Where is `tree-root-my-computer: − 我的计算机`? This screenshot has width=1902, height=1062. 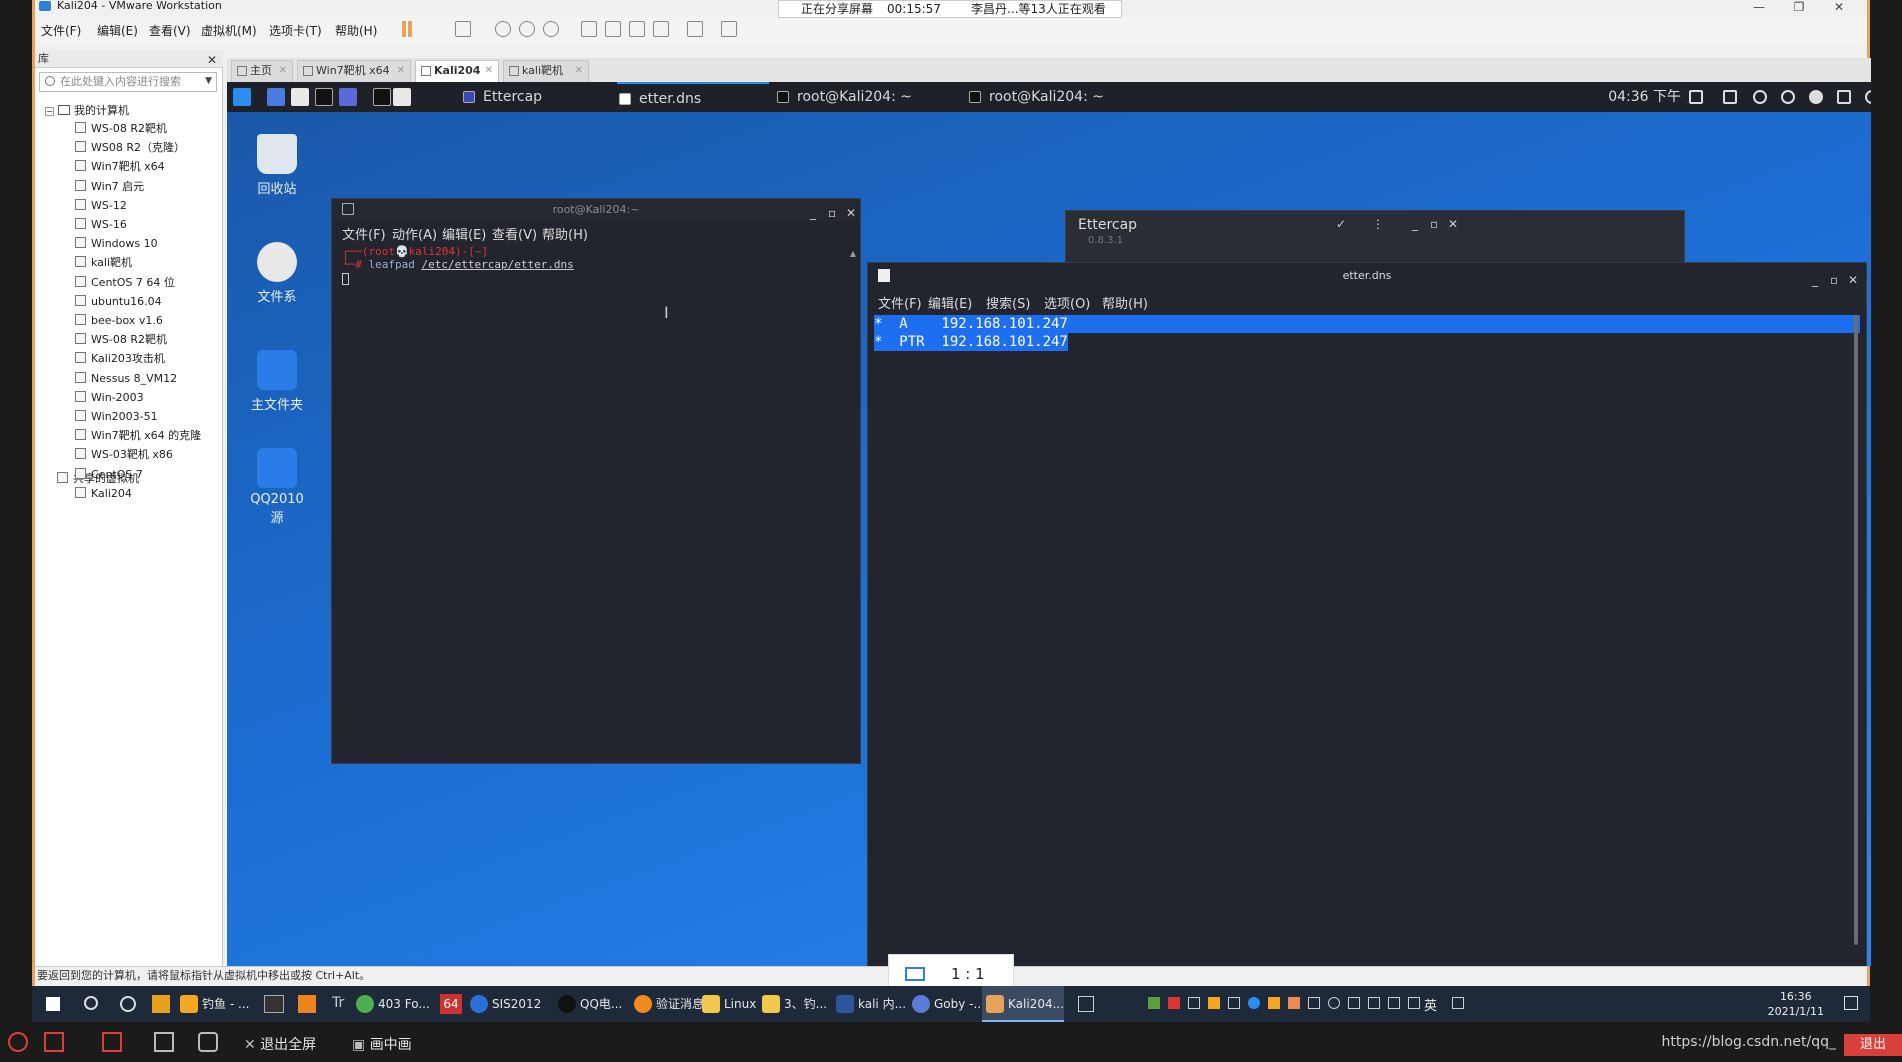
tree-root-my-computer: − 我的计算机 is located at coordinates (87, 110).